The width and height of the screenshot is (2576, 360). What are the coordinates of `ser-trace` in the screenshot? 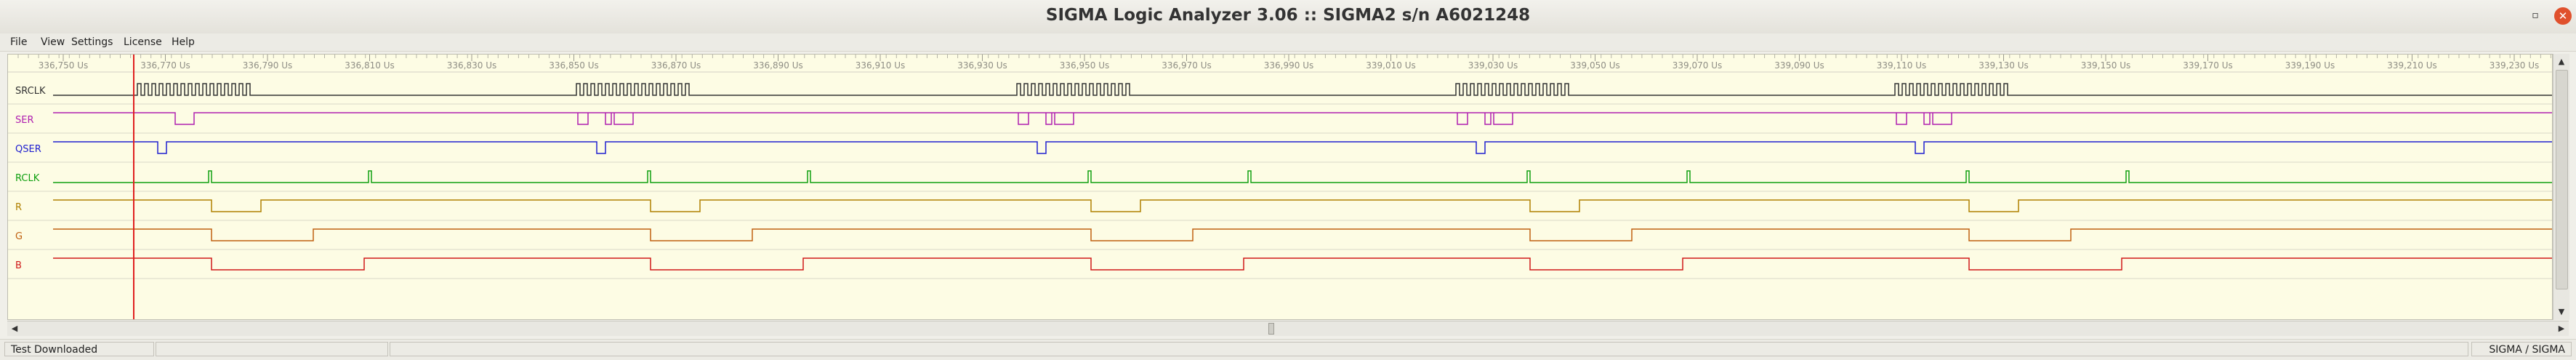 It's located at (1302, 118).